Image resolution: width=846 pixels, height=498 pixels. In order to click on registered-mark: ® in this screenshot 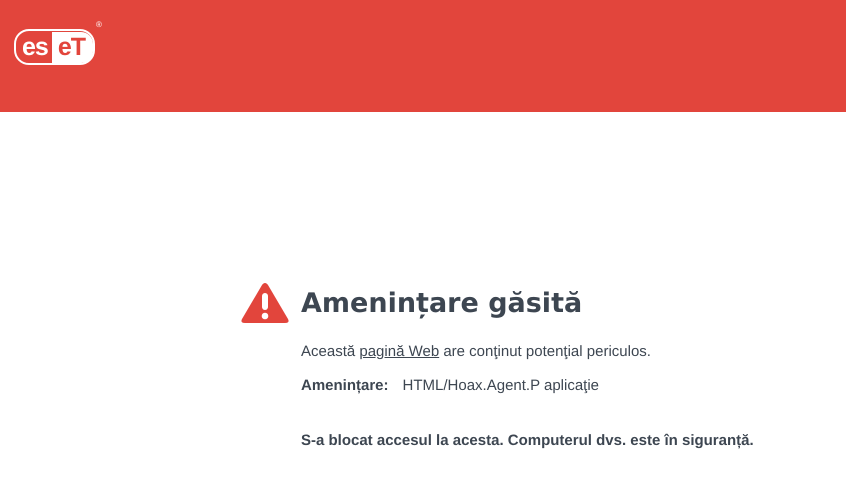, I will do `click(99, 25)`.